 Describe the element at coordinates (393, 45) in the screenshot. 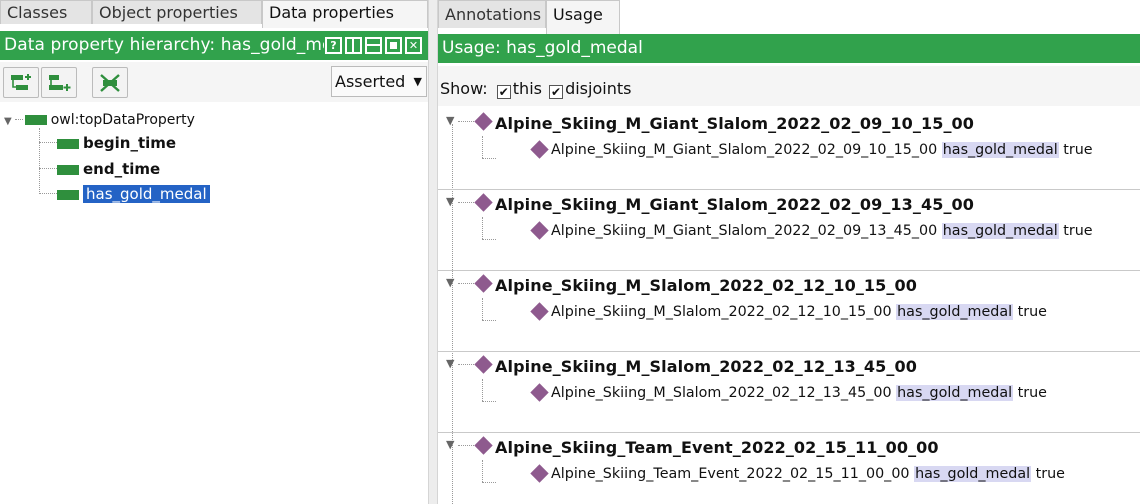

I see `maximize-icon` at that location.